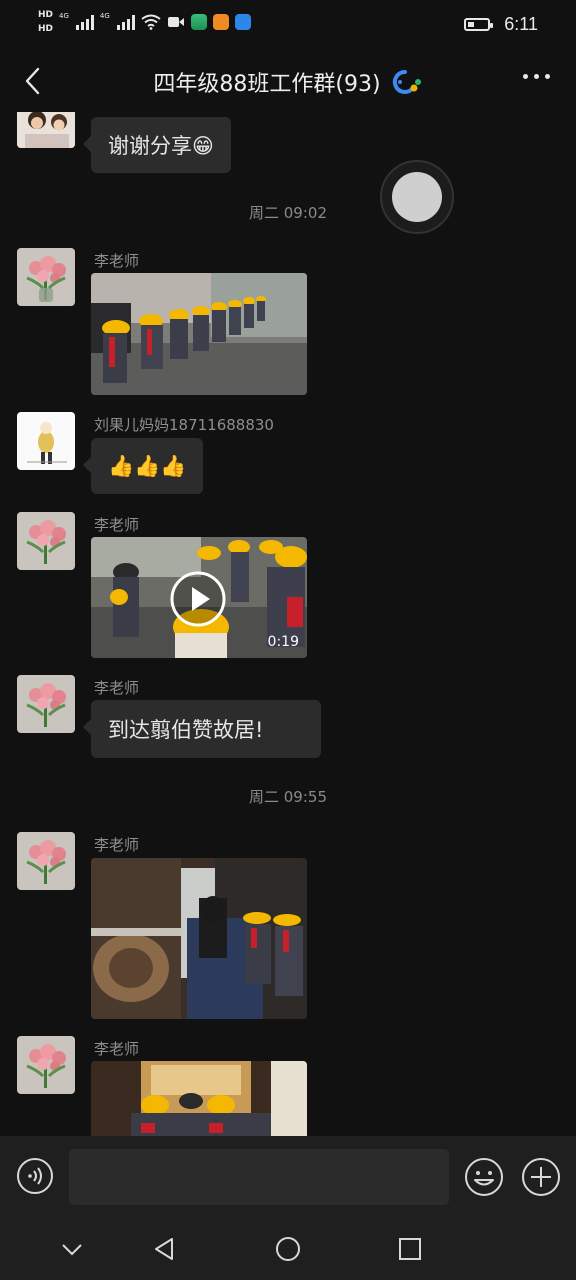 The image size is (576, 1280). Describe the element at coordinates (104, 16) in the screenshot. I see `network-type-2: 4G` at that location.